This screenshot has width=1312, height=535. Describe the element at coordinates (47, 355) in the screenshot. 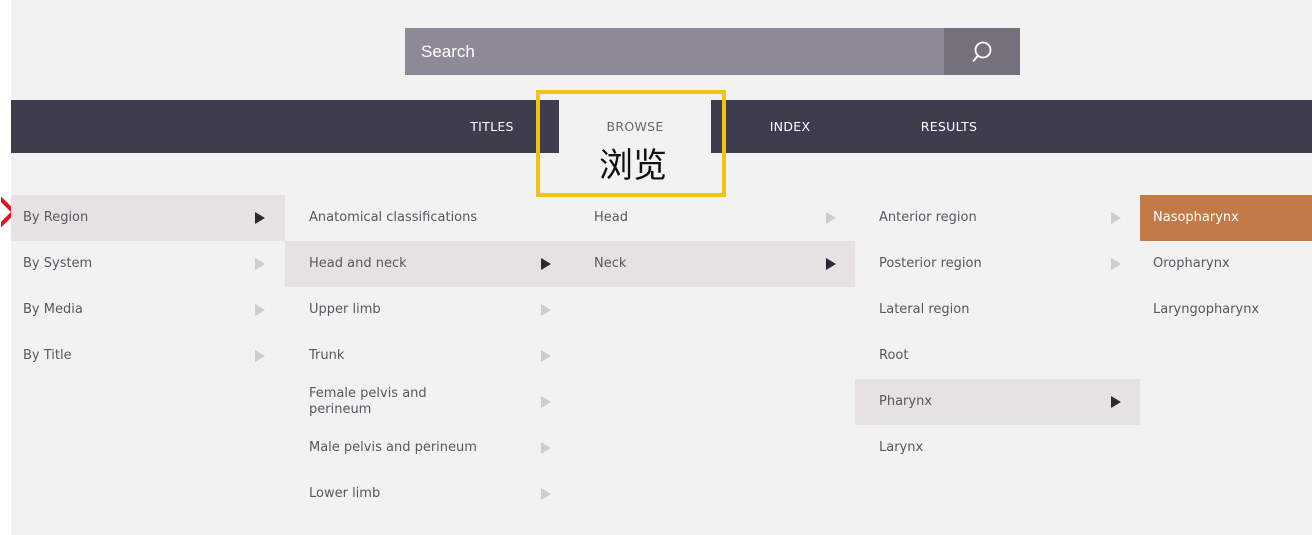

I see `list-item-label: By Title` at that location.